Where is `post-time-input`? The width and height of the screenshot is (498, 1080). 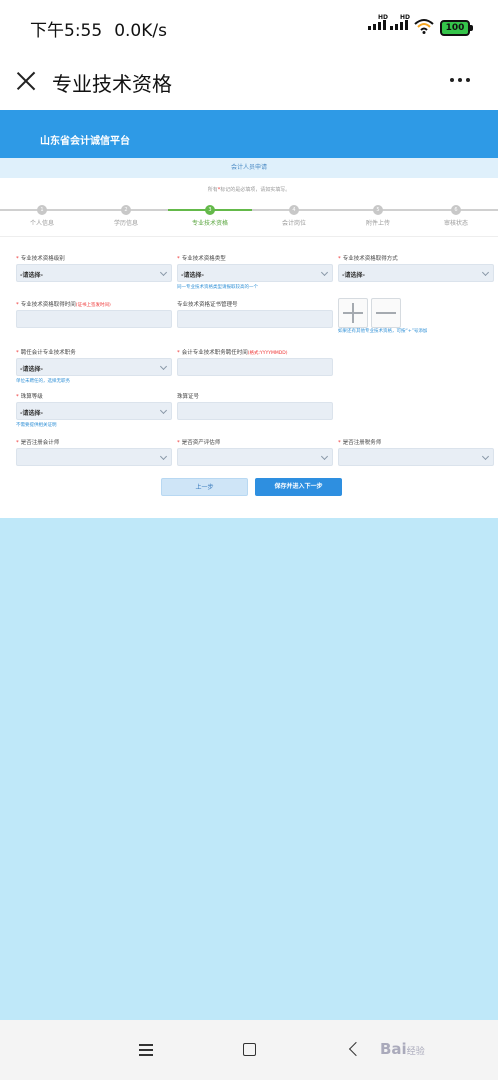
post-time-input is located at coordinates (255, 367).